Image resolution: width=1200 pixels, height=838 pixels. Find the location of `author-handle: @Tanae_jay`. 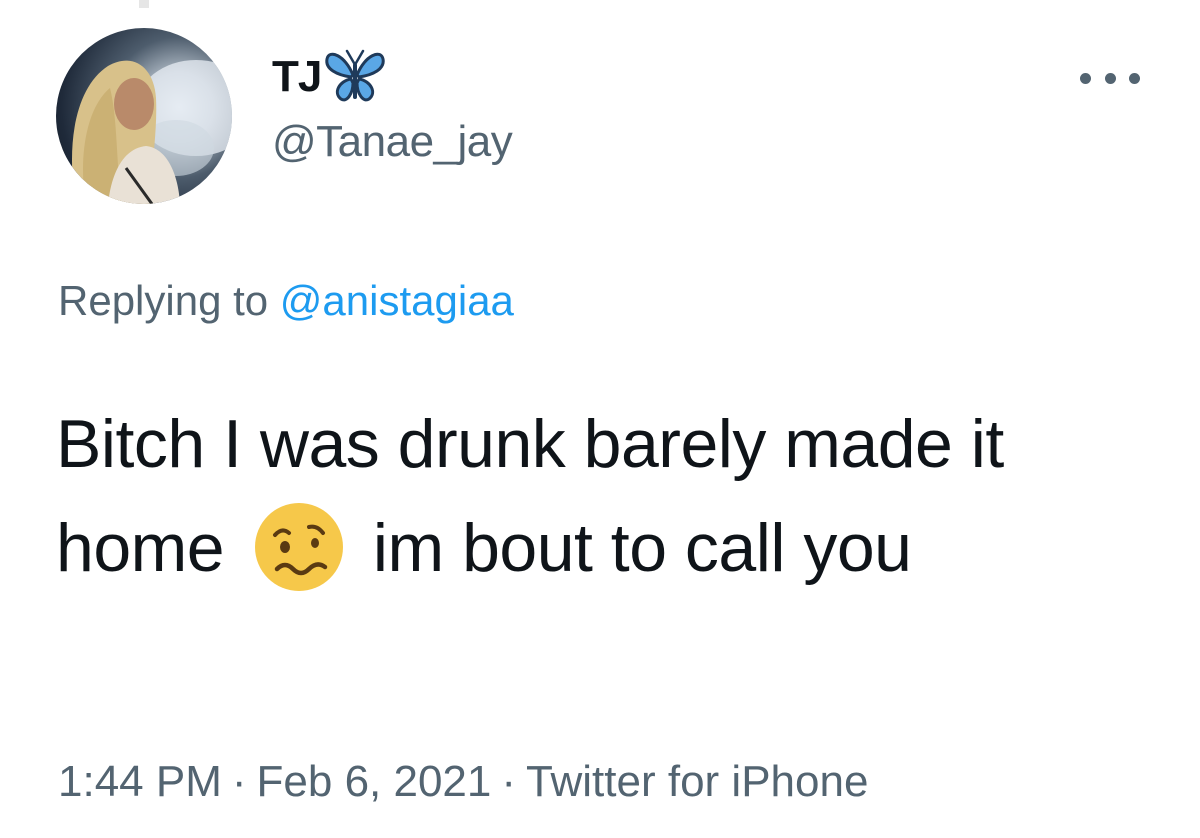

author-handle: @Tanae_jay is located at coordinates (392, 142).